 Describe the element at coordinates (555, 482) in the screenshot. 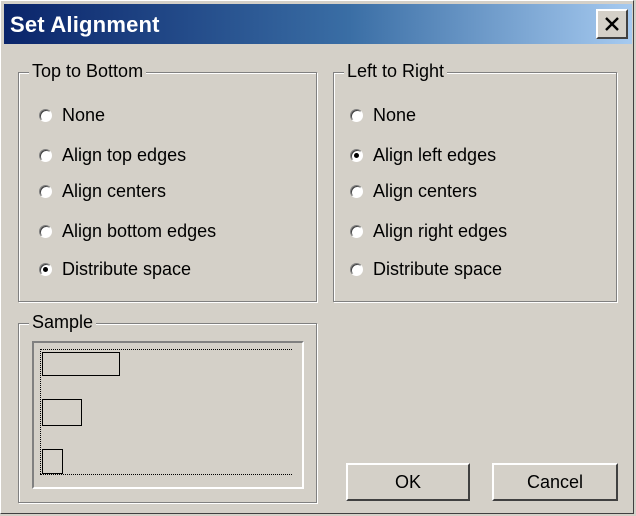

I see `cancel-button: Cancel` at that location.